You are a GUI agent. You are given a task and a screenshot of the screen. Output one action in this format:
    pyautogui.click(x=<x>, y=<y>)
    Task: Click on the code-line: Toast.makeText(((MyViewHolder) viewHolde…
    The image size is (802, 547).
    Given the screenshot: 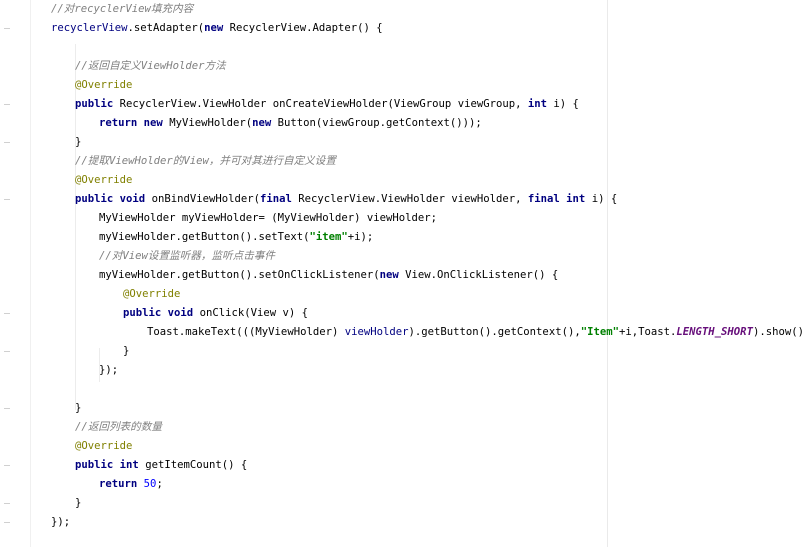 What is the action you would take?
    pyautogui.click(x=474, y=332)
    